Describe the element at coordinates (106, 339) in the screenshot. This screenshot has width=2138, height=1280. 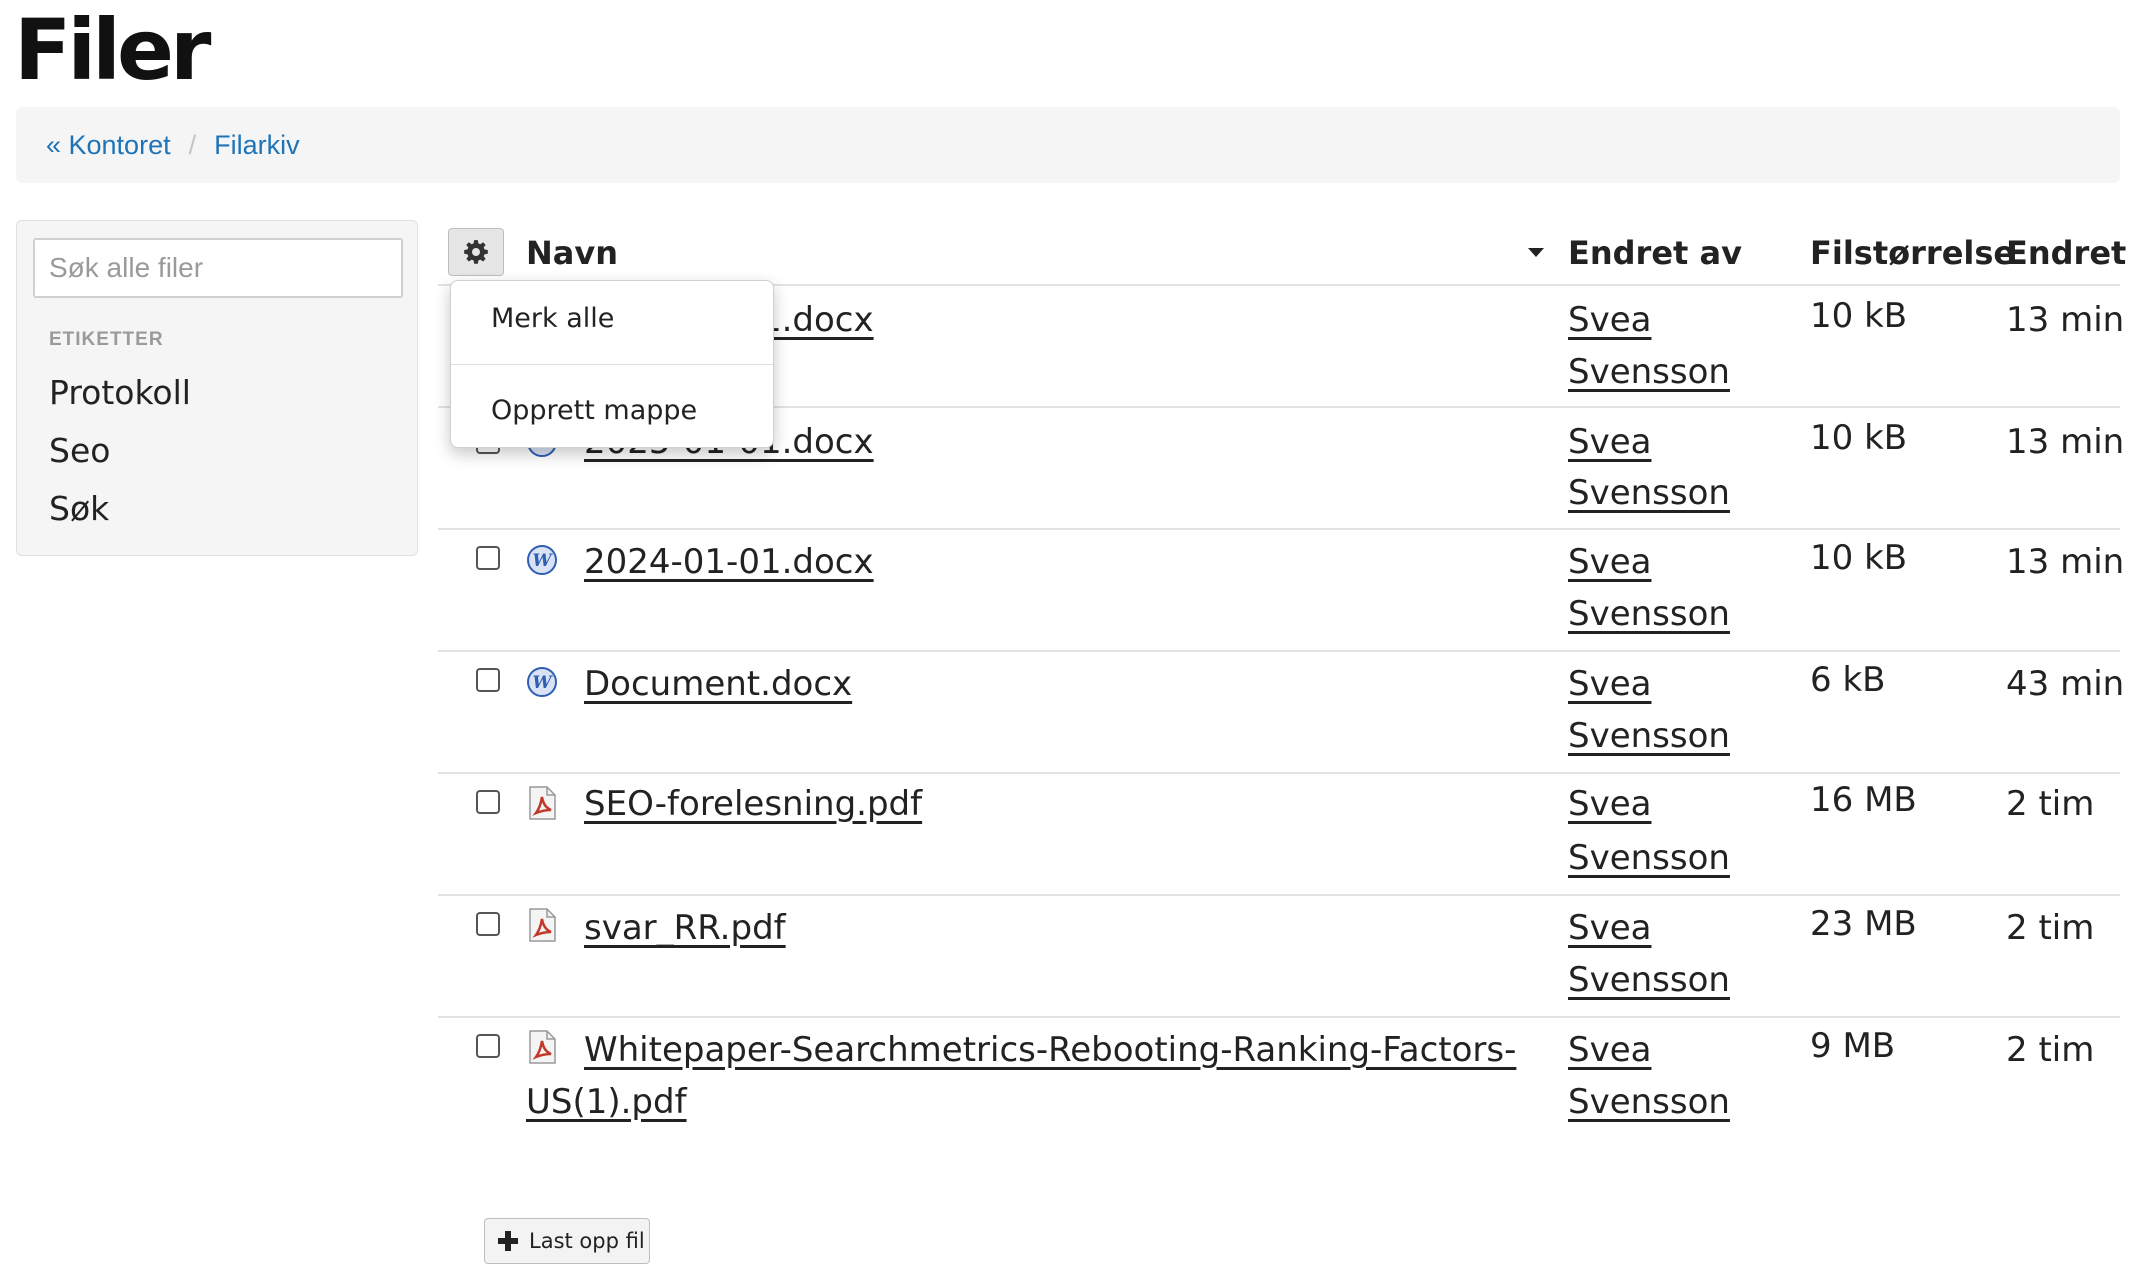
I see `tags-heading: ETIKETTER` at that location.